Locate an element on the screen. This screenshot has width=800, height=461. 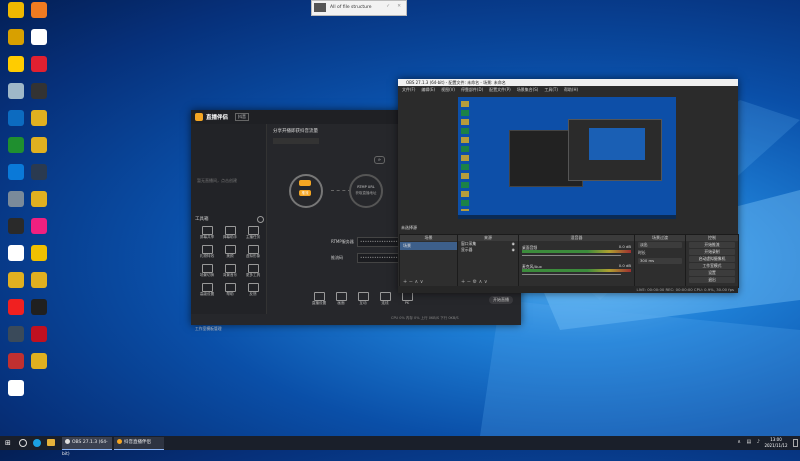
refresh-chip: ⟳ is located at coordinates (379, 160).